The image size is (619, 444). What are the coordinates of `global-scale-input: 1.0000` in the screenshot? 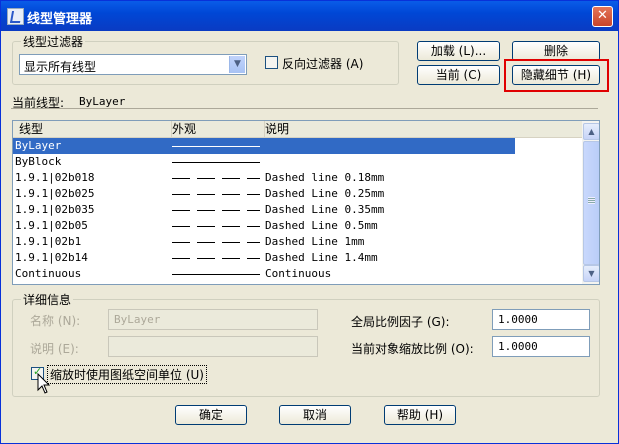 It's located at (541, 319).